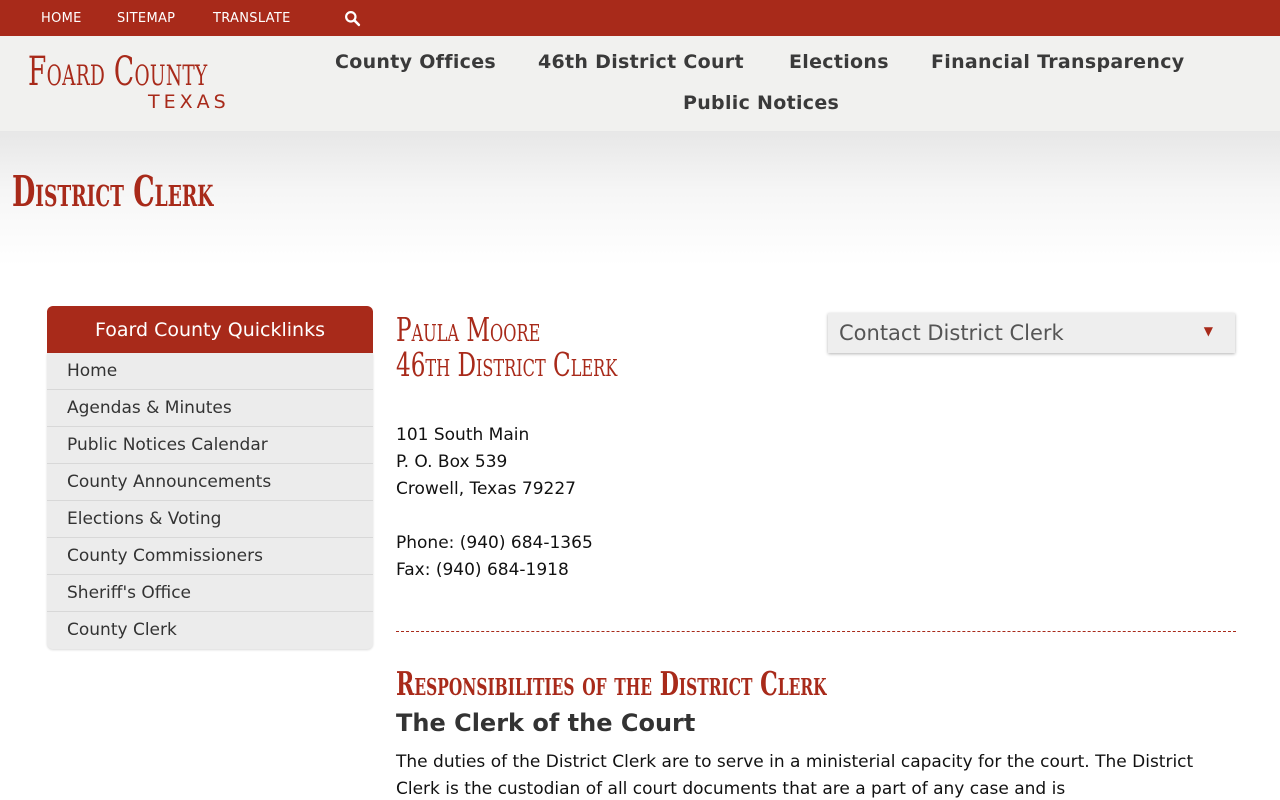 The width and height of the screenshot is (1280, 800). Describe the element at coordinates (210, 329) in the screenshot. I see `quicklinks-title: Foard County Quicklinks` at that location.